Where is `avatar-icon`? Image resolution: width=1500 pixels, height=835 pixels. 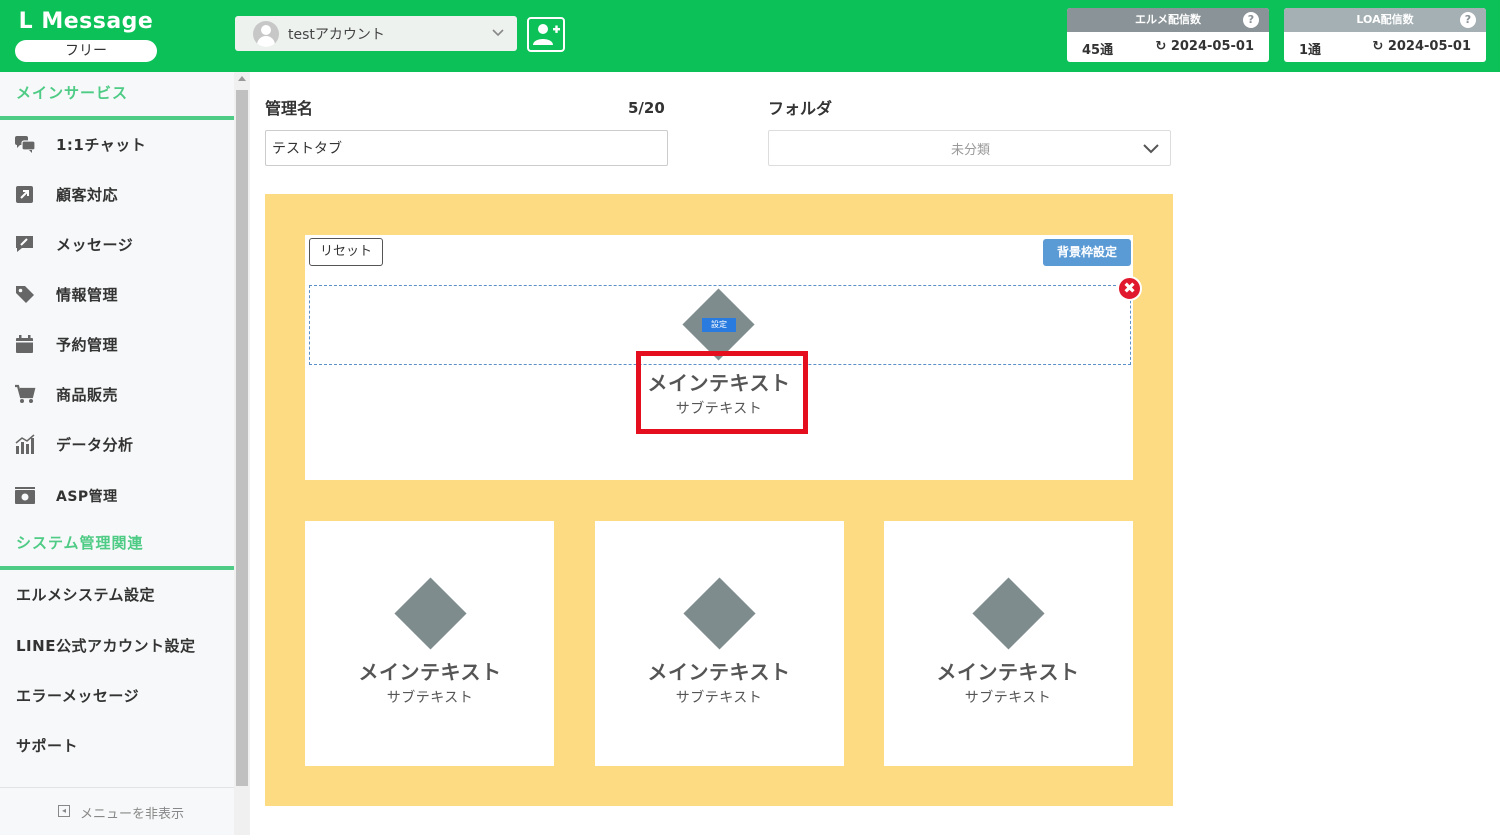 avatar-icon is located at coordinates (266, 34).